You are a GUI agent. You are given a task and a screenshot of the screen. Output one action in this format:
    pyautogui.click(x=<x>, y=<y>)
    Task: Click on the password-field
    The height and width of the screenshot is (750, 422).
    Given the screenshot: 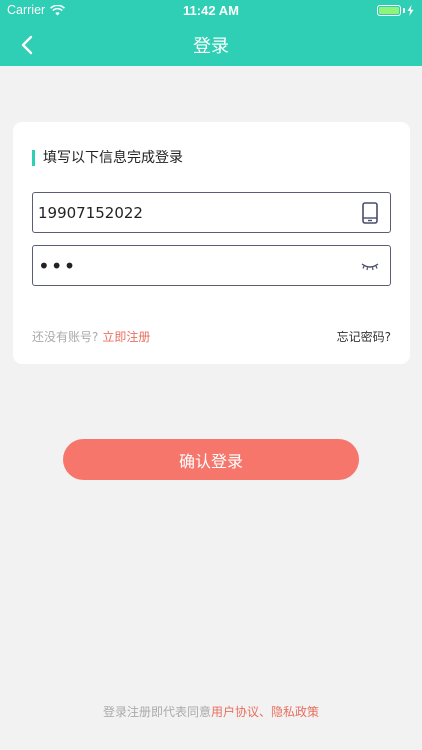 What is the action you would take?
    pyautogui.click(x=211, y=265)
    